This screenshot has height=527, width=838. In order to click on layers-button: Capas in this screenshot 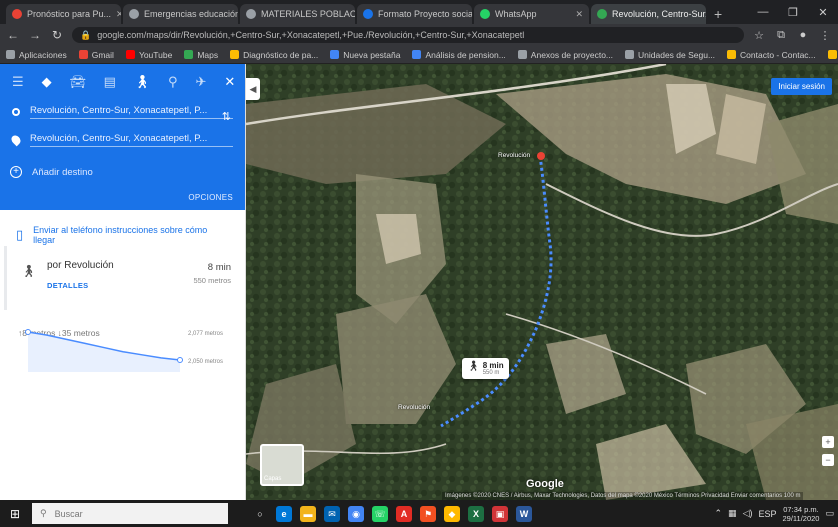, I will do `click(282, 465)`.